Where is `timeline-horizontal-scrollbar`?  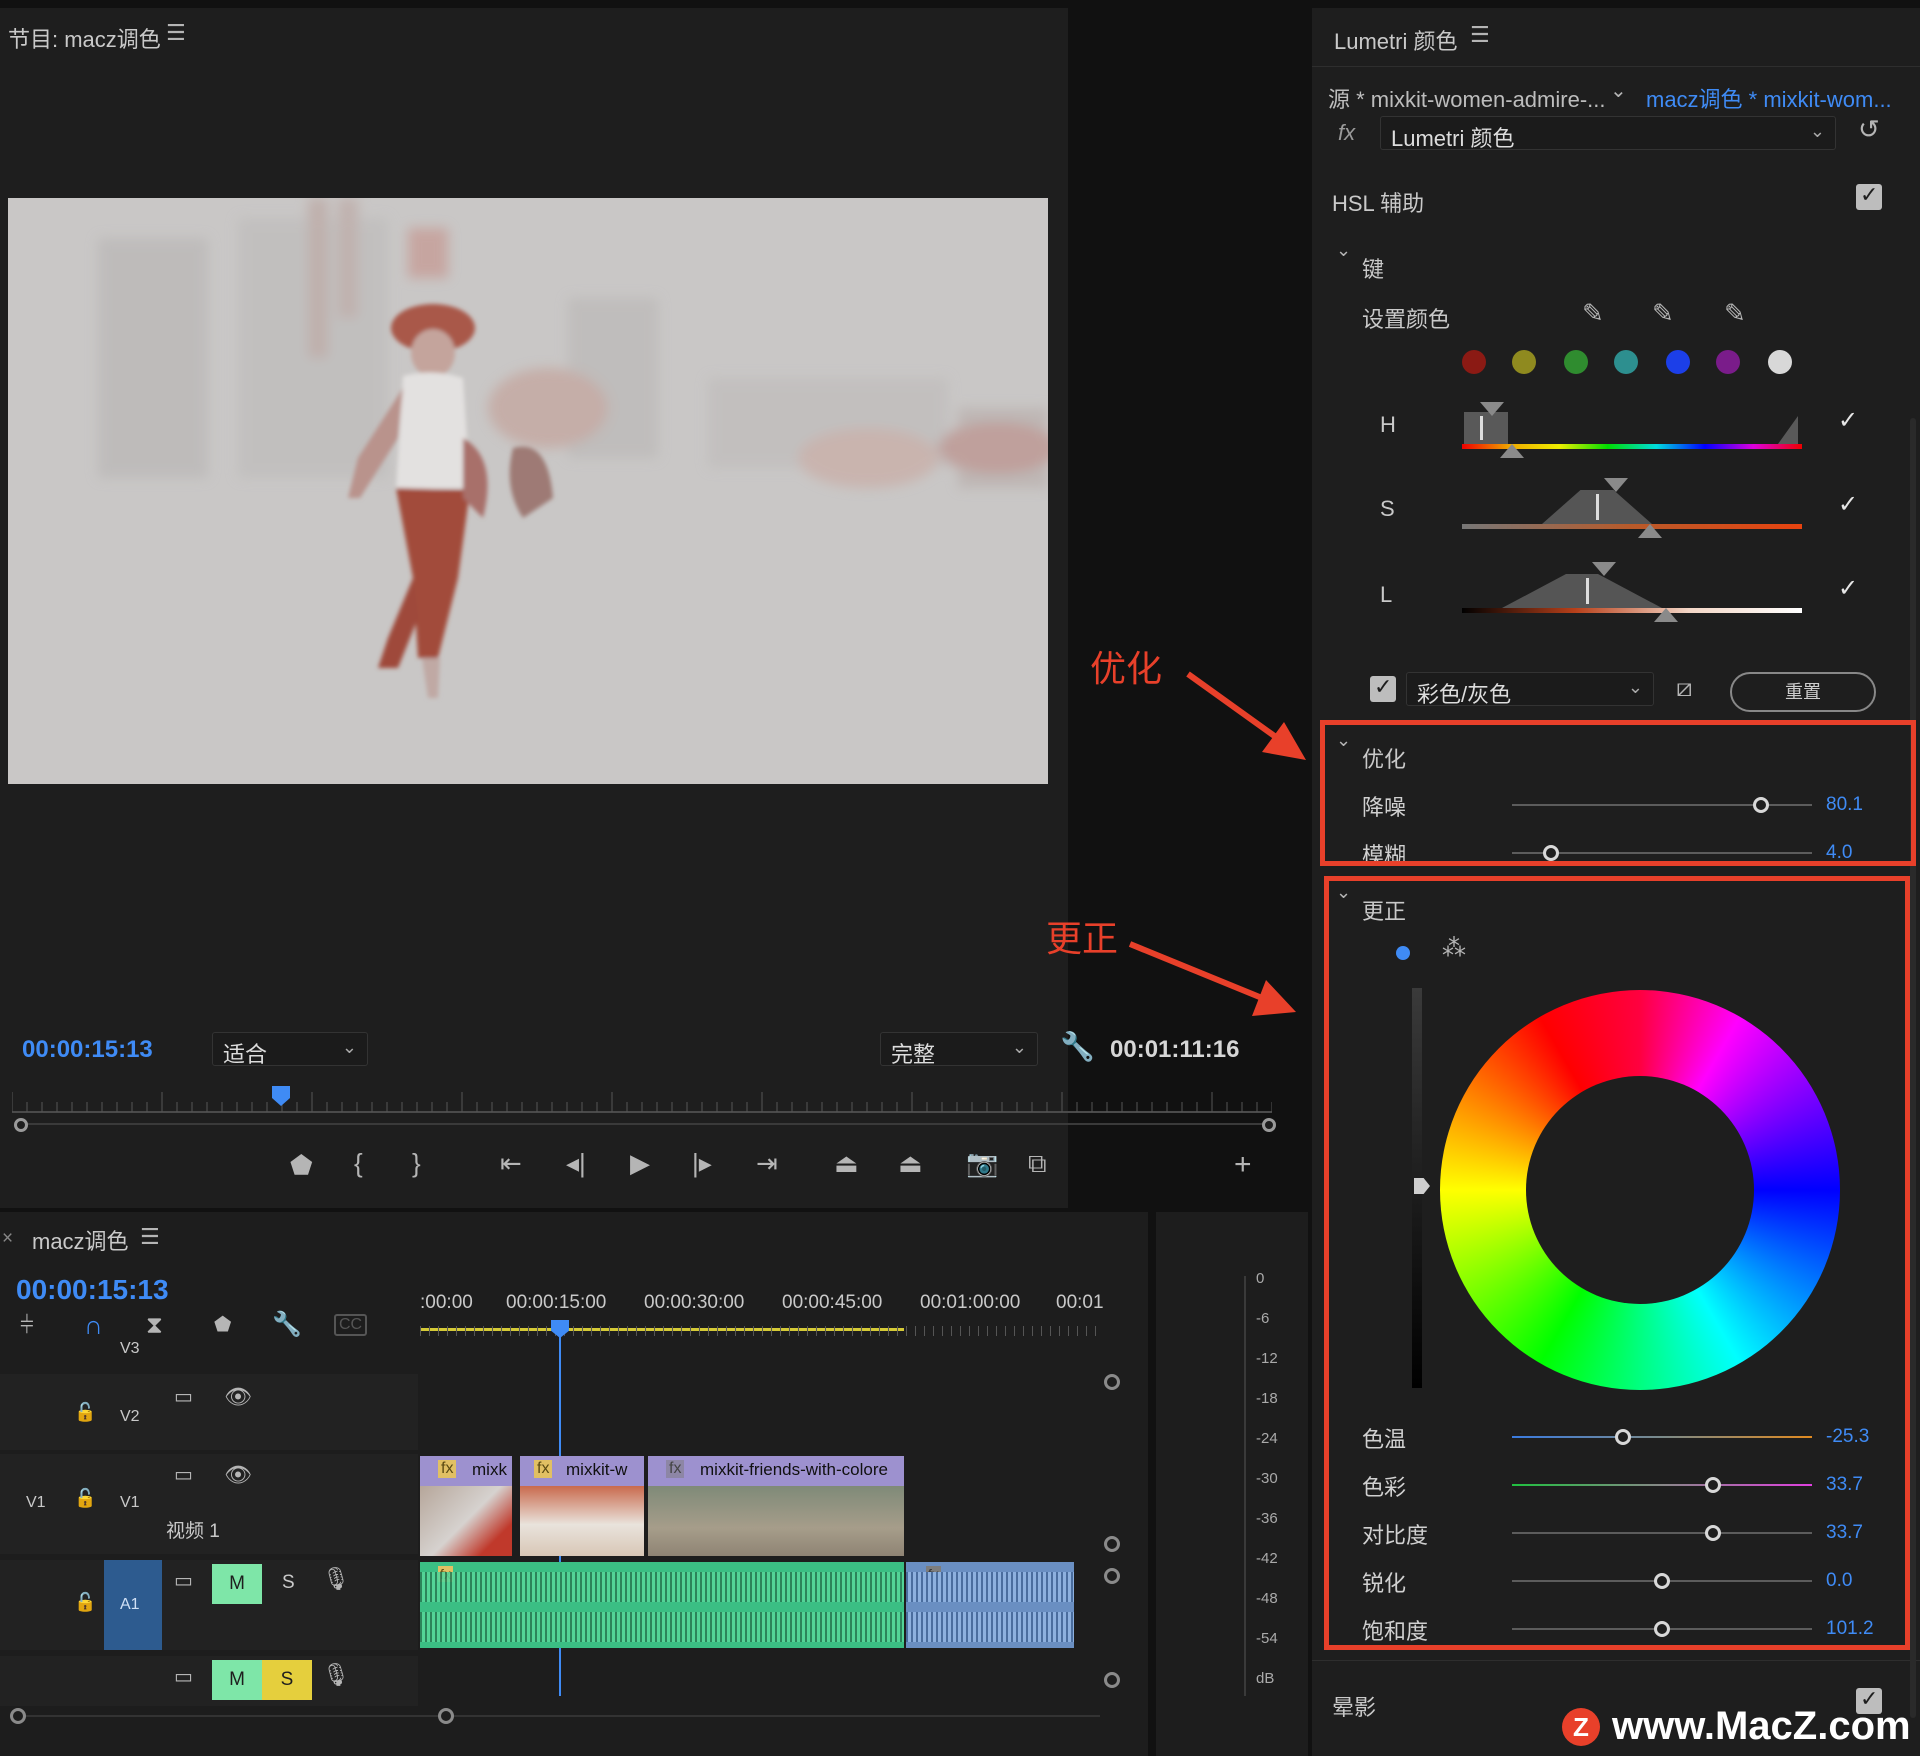 timeline-horizontal-scrollbar is located at coordinates (560, 1716).